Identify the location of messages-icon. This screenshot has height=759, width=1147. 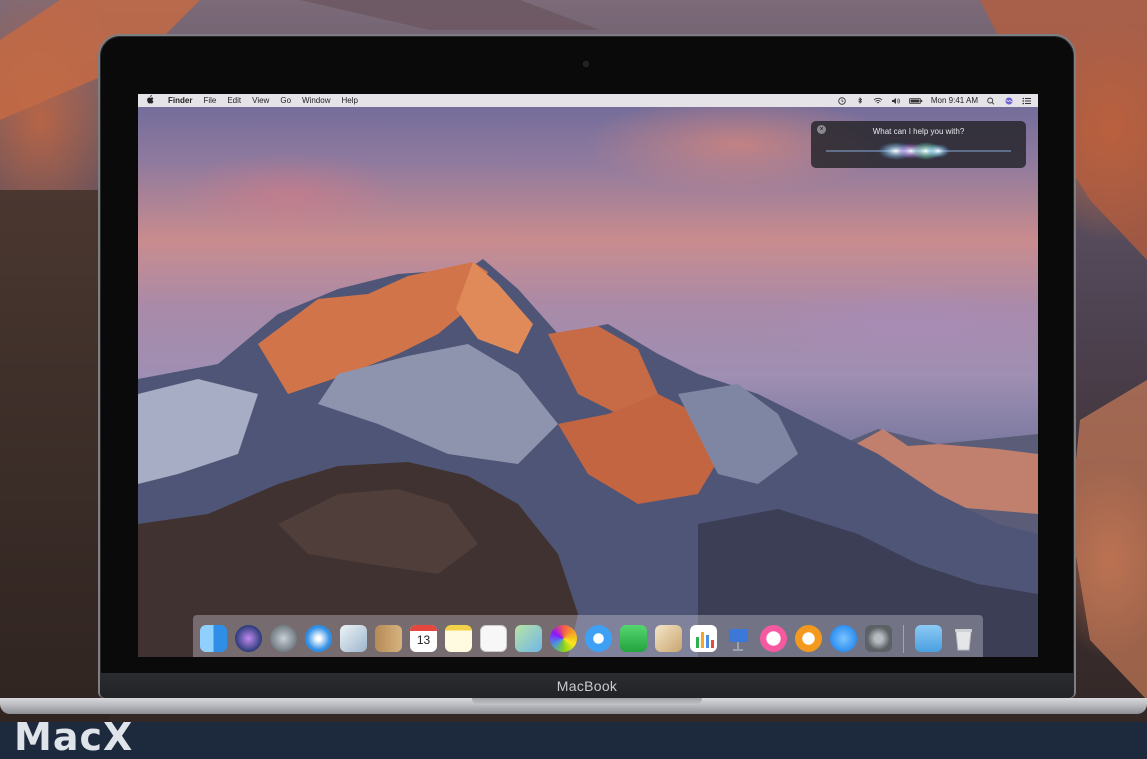
(598, 638).